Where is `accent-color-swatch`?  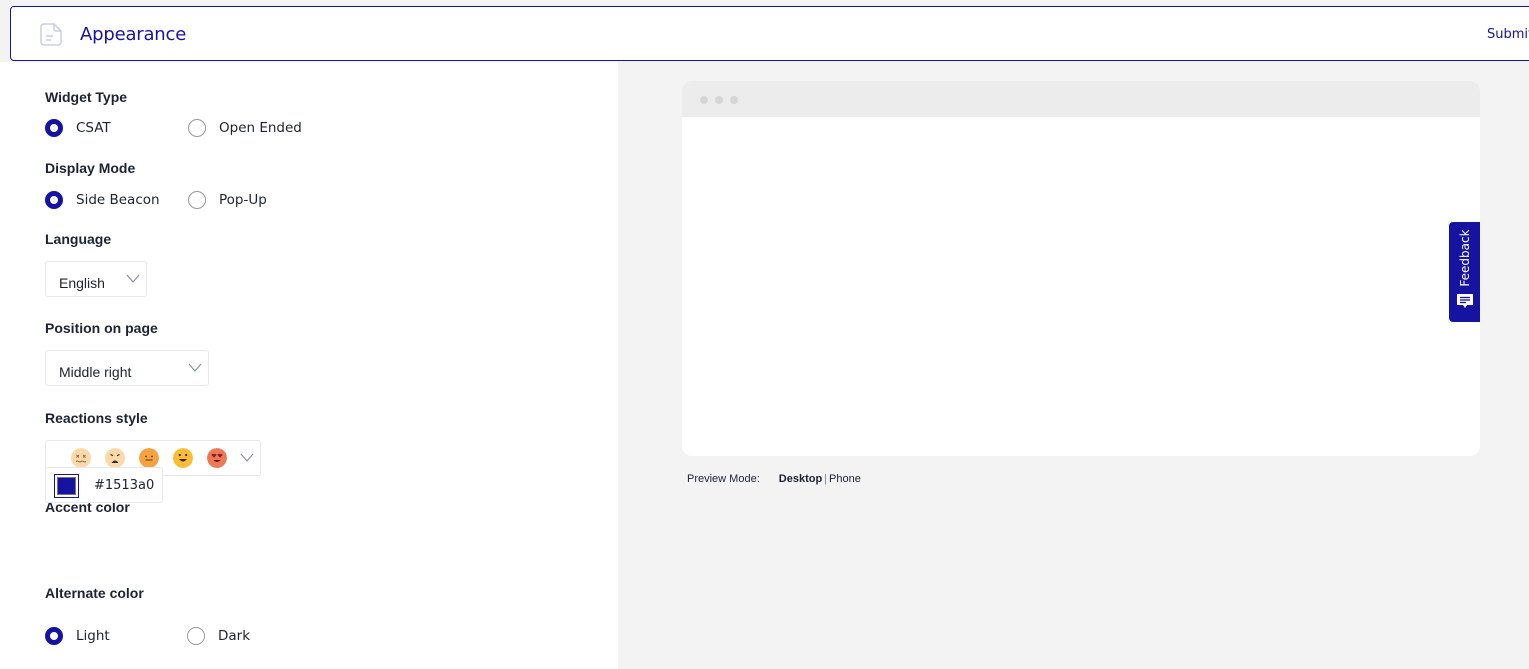 accent-color-swatch is located at coordinates (66, 486).